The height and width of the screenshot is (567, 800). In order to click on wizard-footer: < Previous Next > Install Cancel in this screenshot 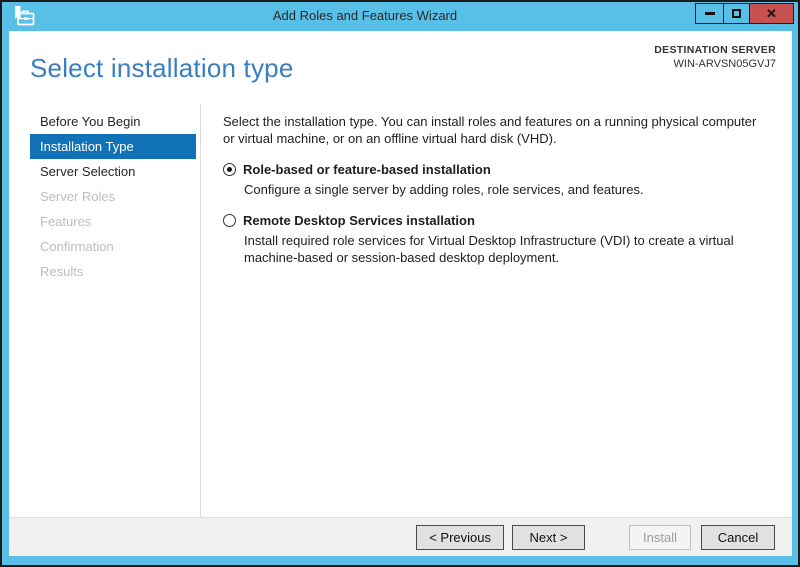, I will do `click(400, 536)`.